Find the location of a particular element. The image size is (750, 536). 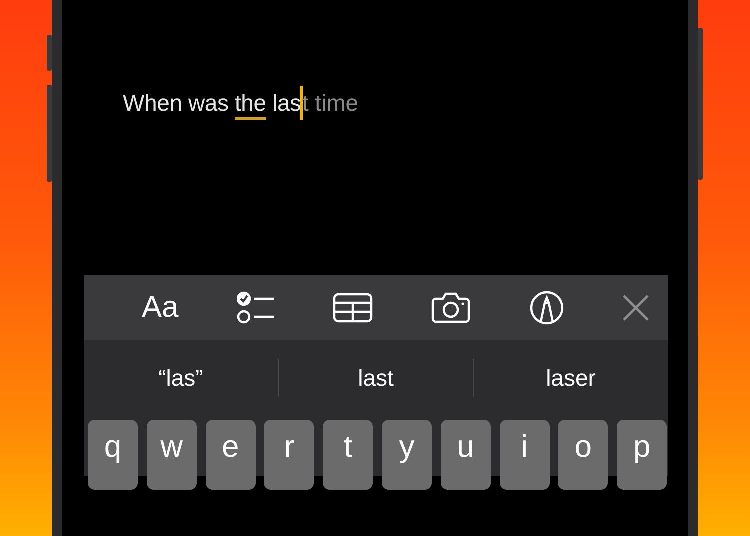

camera-icon is located at coordinates (451, 308).